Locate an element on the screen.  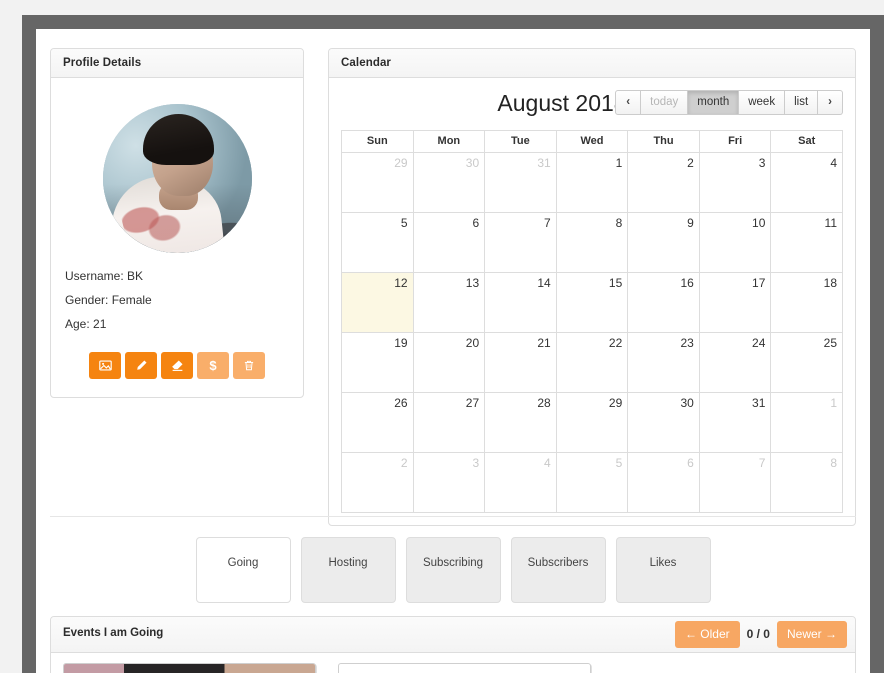
calendar-day-cell: 18 is located at coordinates (806, 302).